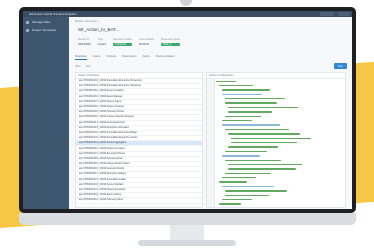  I want to click on meta-value: 00:00:00, so click(144, 44).